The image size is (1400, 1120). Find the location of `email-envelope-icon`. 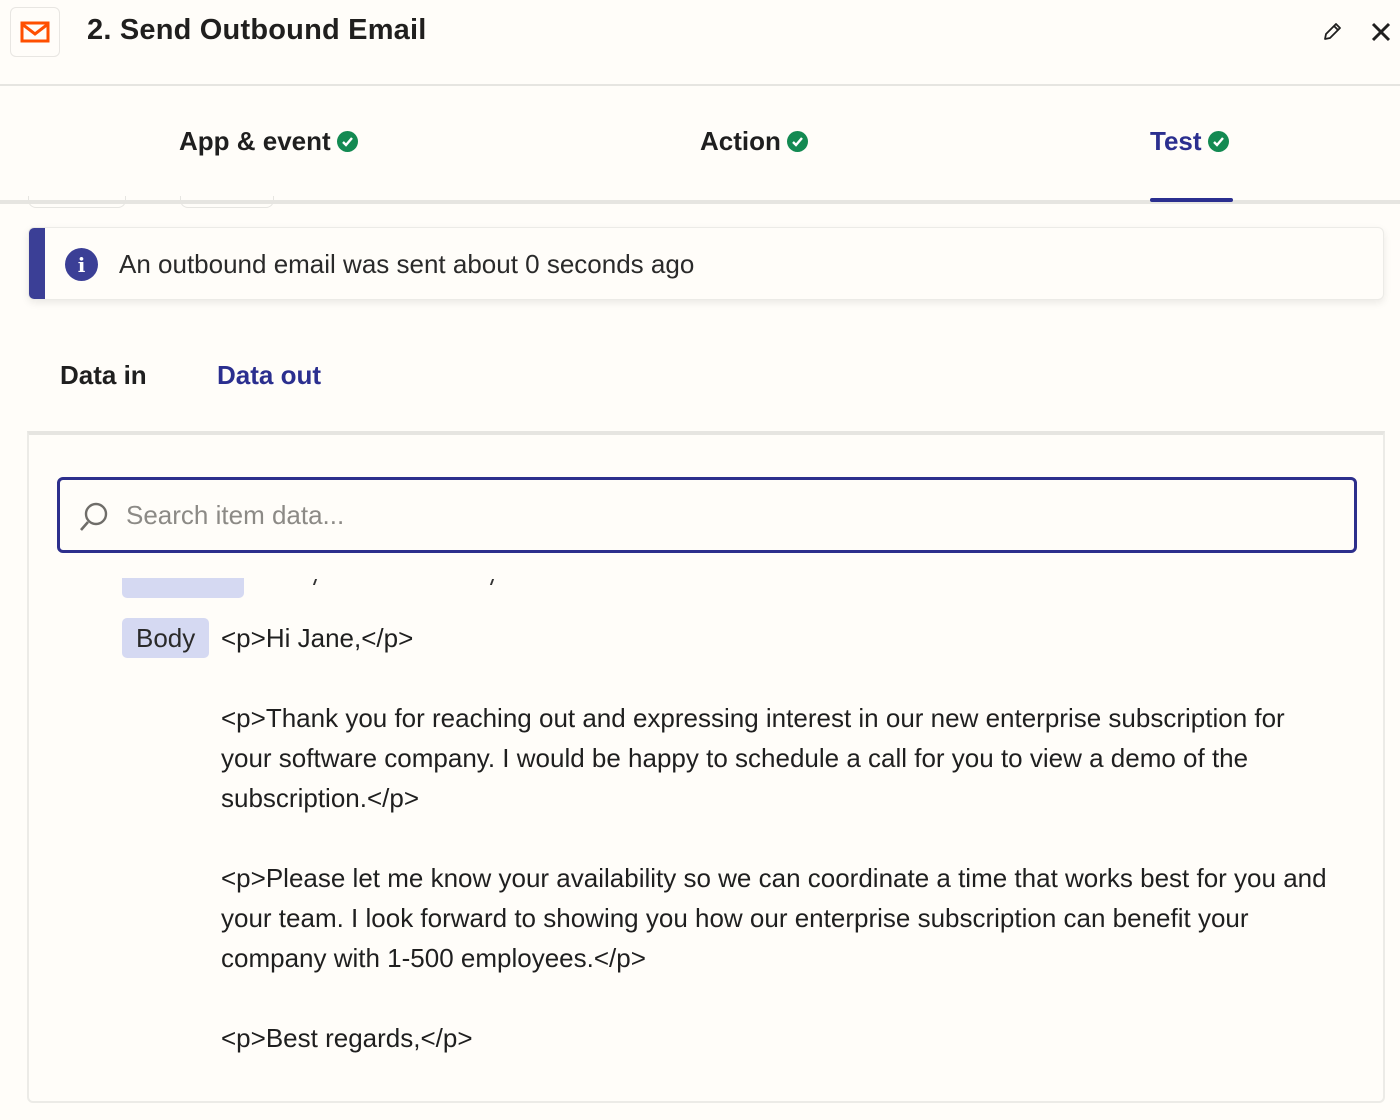

email-envelope-icon is located at coordinates (35, 32).